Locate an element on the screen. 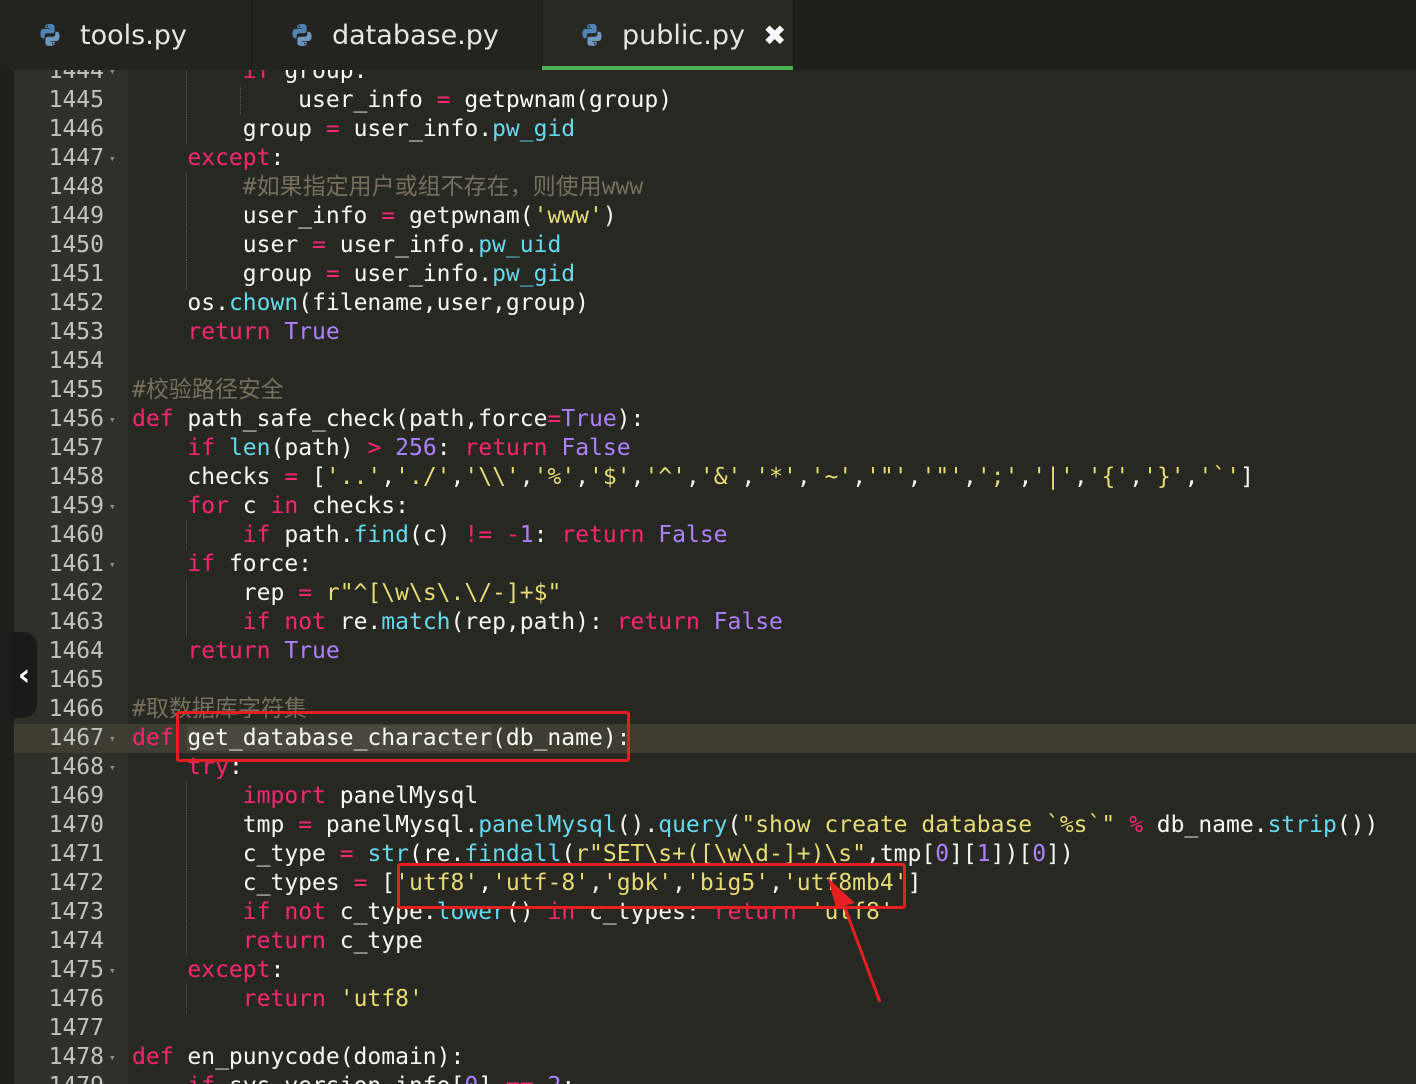 Image resolution: width=1416 pixels, height=1084 pixels. tab-public-py: public.py ✖ is located at coordinates (668, 35).